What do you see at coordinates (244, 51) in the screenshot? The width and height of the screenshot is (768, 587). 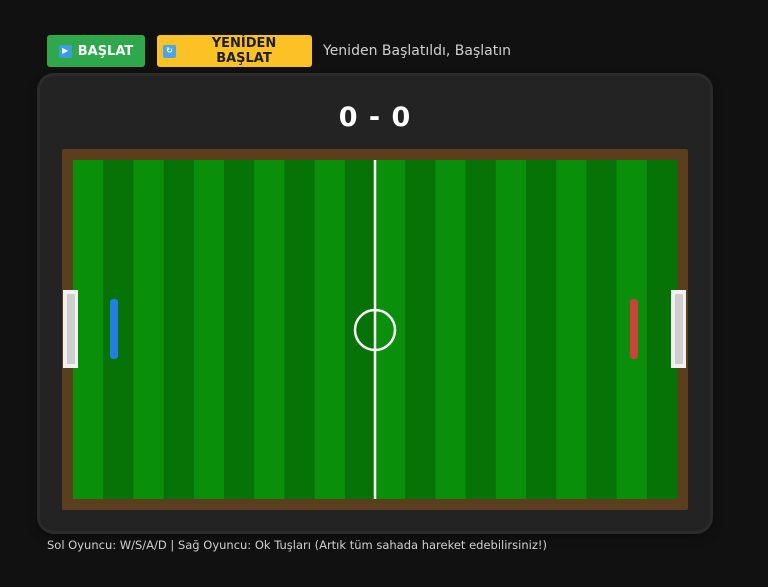 I see `restart-button-label: YENİDEN BAŞLAT` at bounding box center [244, 51].